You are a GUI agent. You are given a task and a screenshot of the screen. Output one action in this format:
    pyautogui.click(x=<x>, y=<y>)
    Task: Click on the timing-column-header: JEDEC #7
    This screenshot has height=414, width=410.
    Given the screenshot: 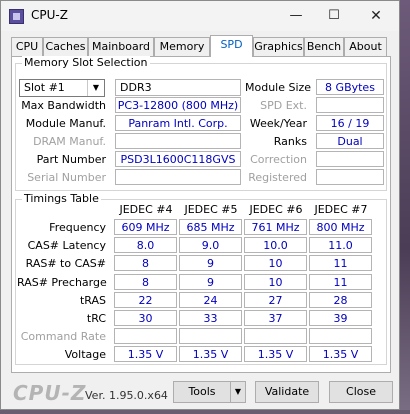 What is the action you would take?
    pyautogui.click(x=341, y=209)
    